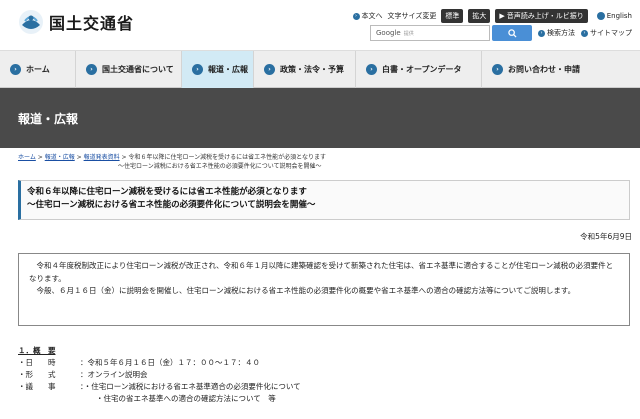 This screenshot has width=640, height=419. What do you see at coordinates (27, 157) in the screenshot?
I see `breadcrumb-home-link: ホーム` at bounding box center [27, 157].